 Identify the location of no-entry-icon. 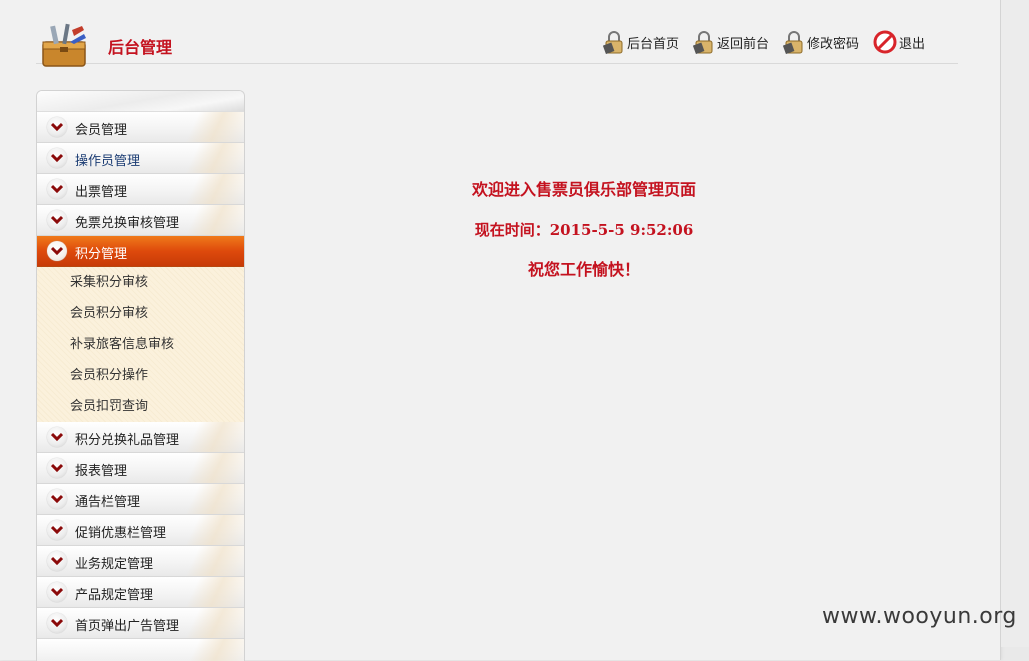
(885, 42).